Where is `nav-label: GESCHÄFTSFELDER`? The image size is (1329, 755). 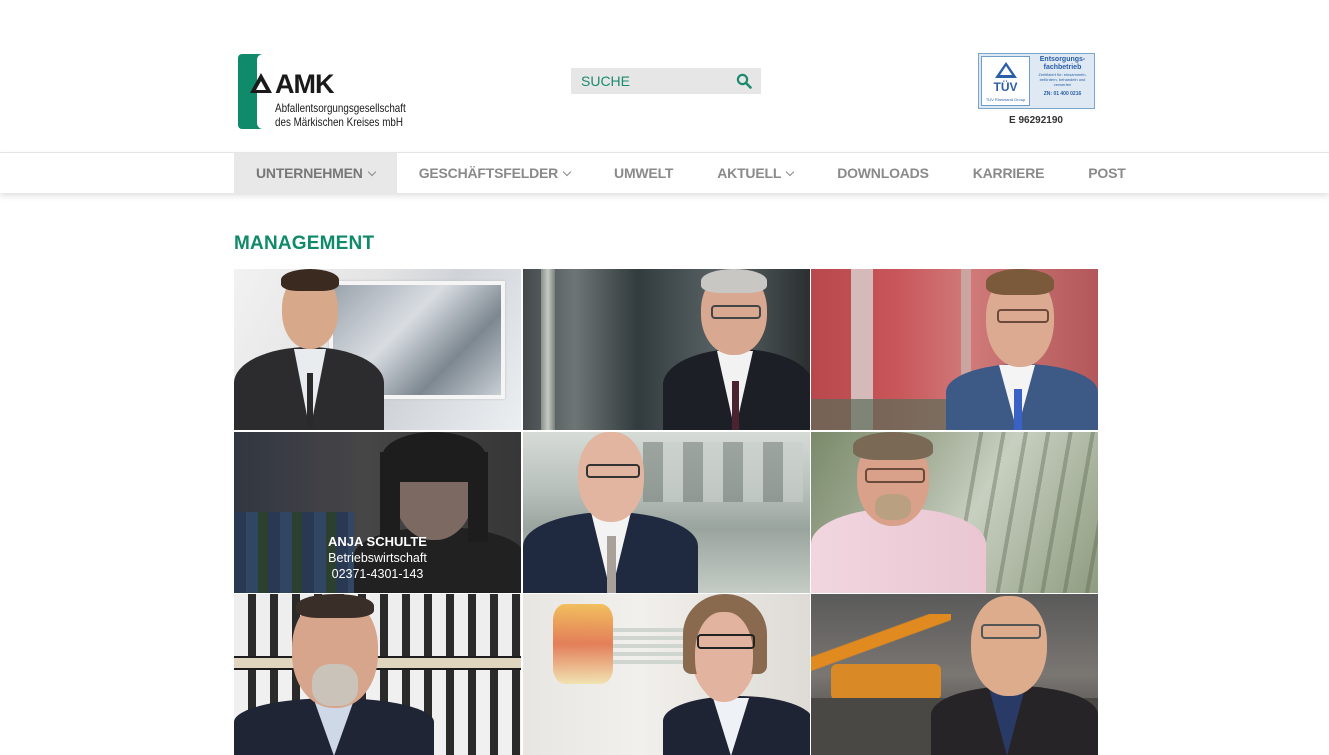
nav-label: GESCHÄFTSFELDER is located at coordinates (488, 173).